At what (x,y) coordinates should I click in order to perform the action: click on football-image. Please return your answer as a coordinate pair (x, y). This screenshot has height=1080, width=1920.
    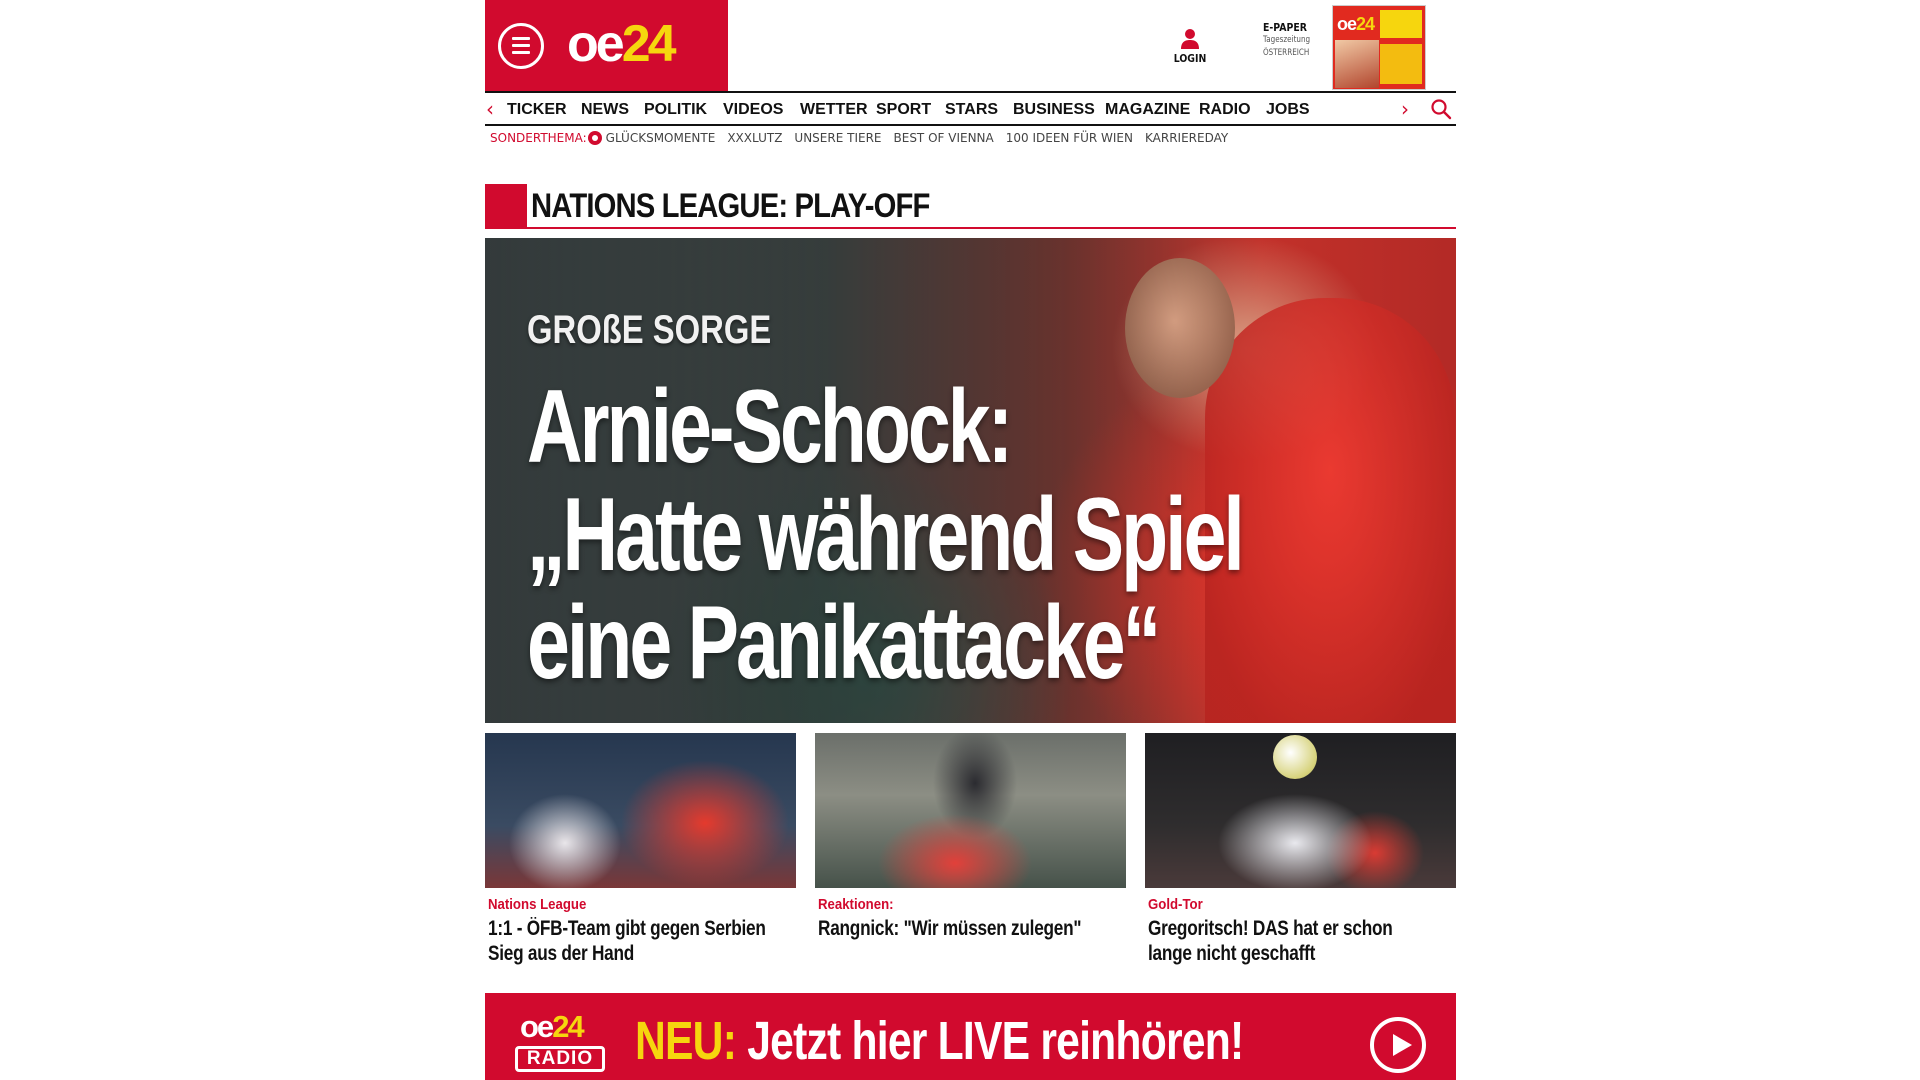
    Looking at the image, I should click on (1295, 757).